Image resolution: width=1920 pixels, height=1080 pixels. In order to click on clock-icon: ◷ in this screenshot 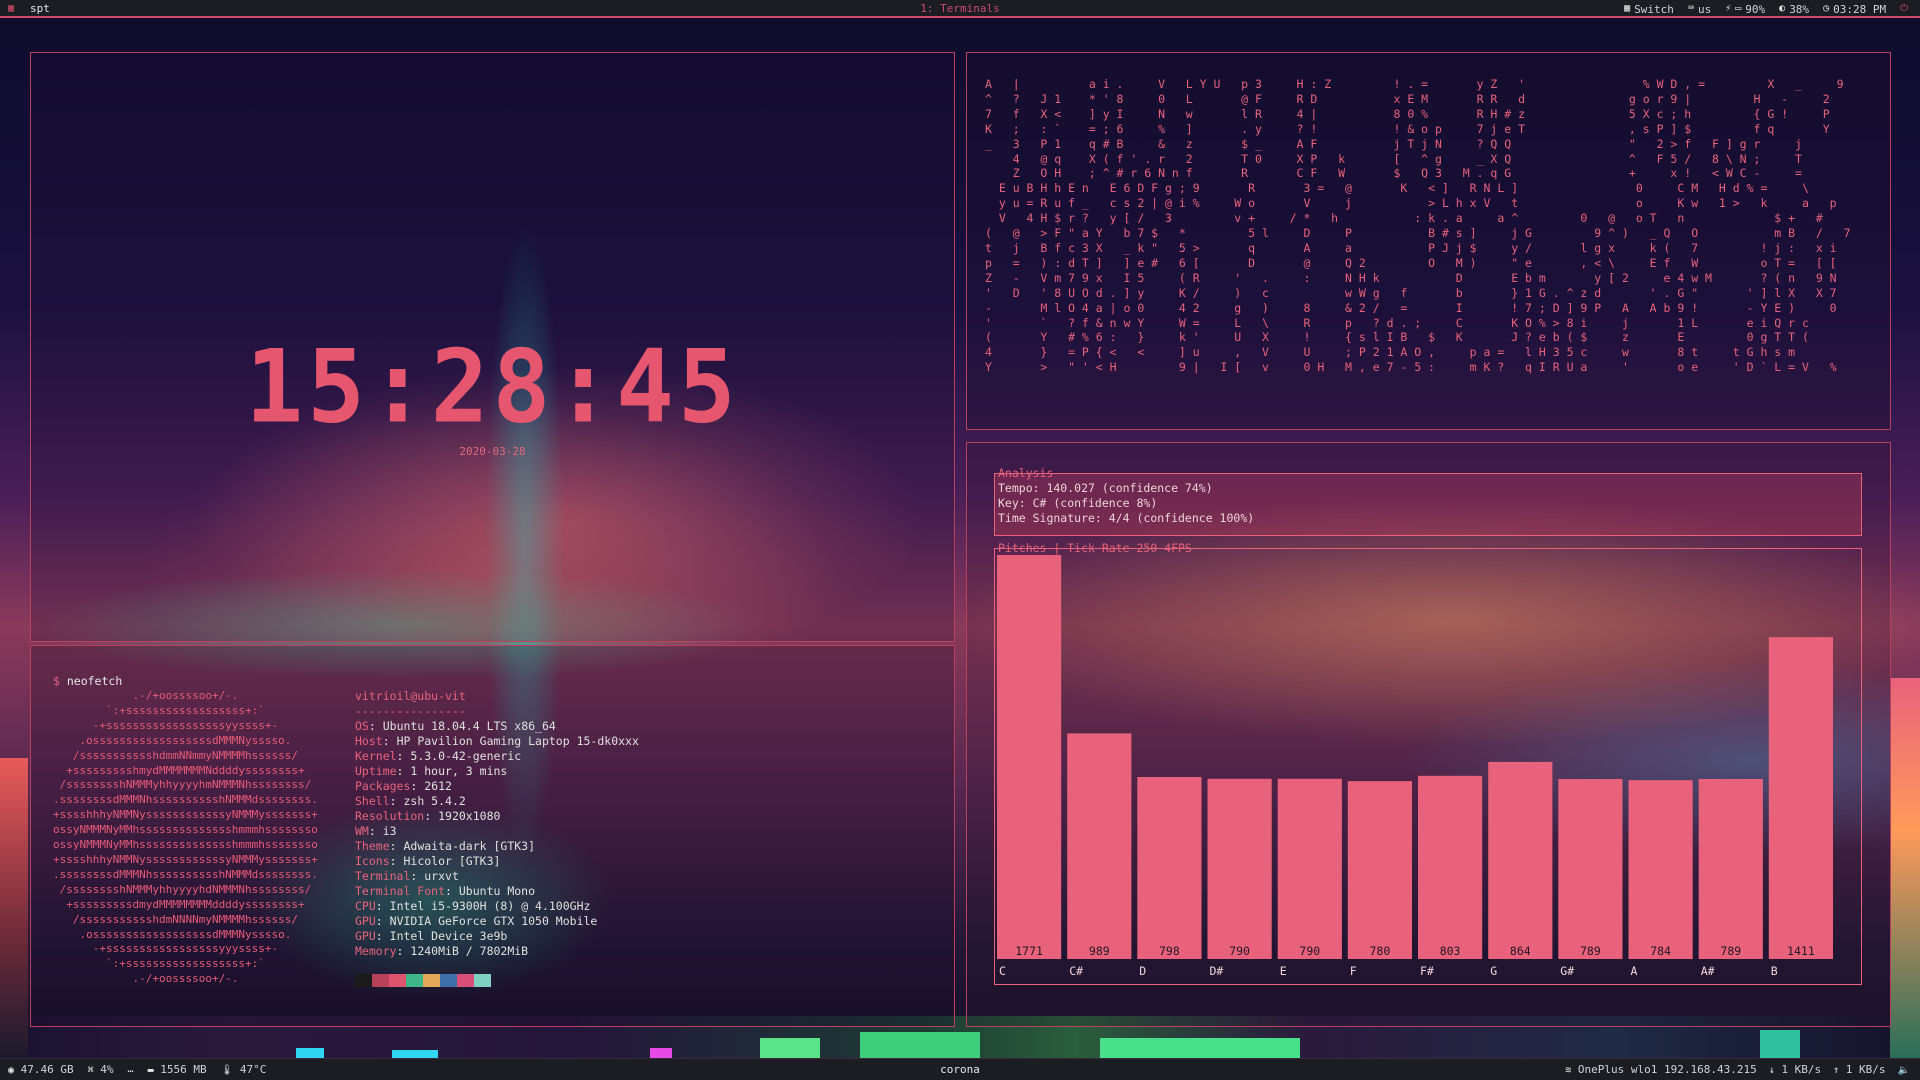, I will do `click(1826, 8)`.